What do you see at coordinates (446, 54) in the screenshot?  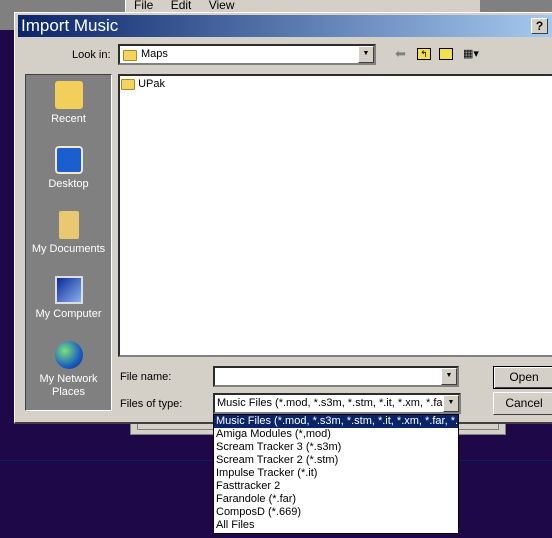 I see `new-folder-icon` at bounding box center [446, 54].